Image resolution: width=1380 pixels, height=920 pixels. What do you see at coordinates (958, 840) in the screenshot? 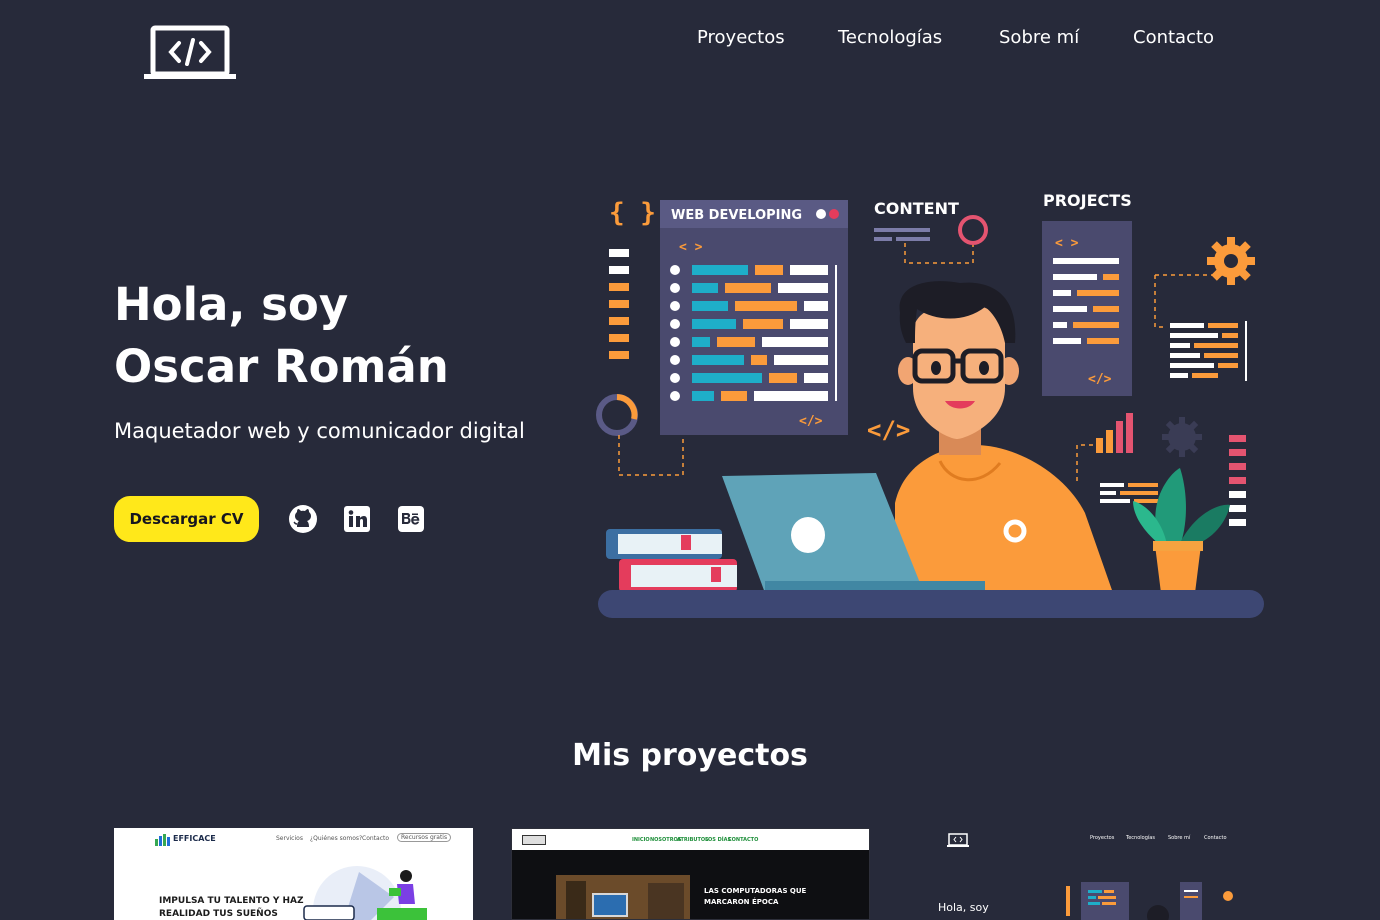
I see `code-laptop-icon` at bounding box center [958, 840].